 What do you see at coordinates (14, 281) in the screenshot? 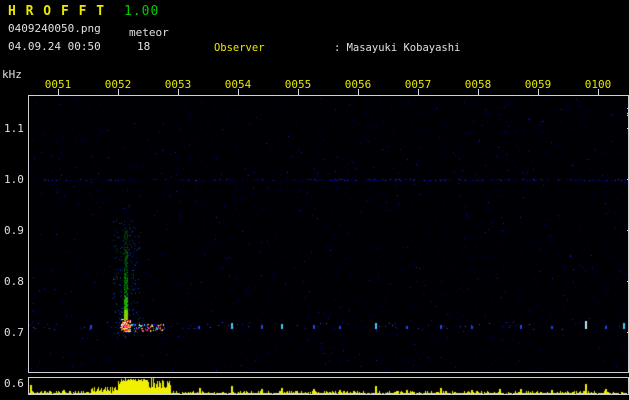
I see `freq-tick-label: 0.8` at bounding box center [14, 281].